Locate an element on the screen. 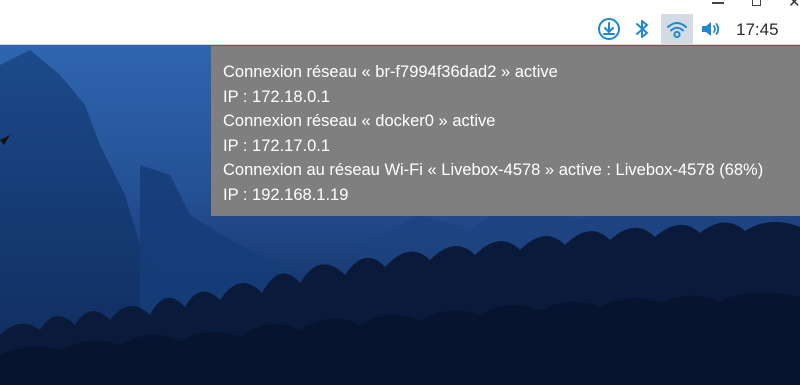 The height and width of the screenshot is (385, 800). bluetooth-icon is located at coordinates (642, 29).